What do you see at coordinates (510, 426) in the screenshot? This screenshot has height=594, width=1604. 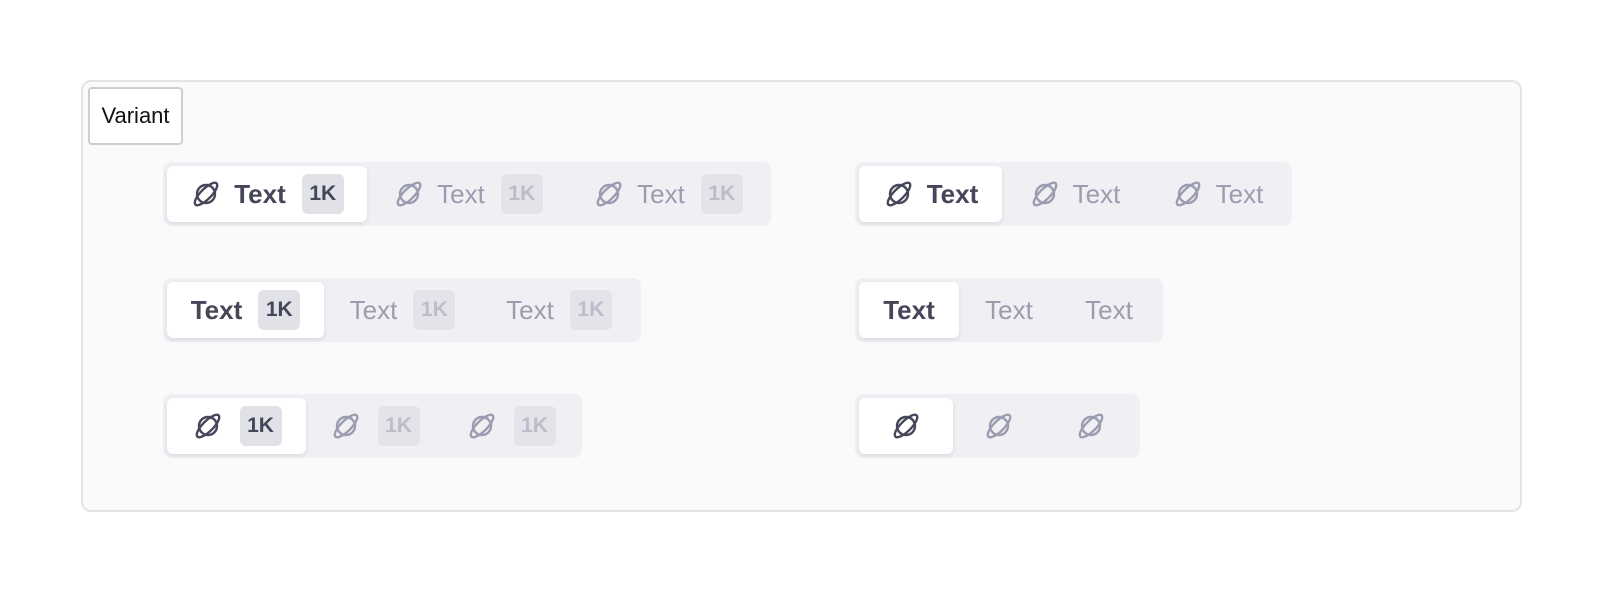 I see `segment-3: 1K` at bounding box center [510, 426].